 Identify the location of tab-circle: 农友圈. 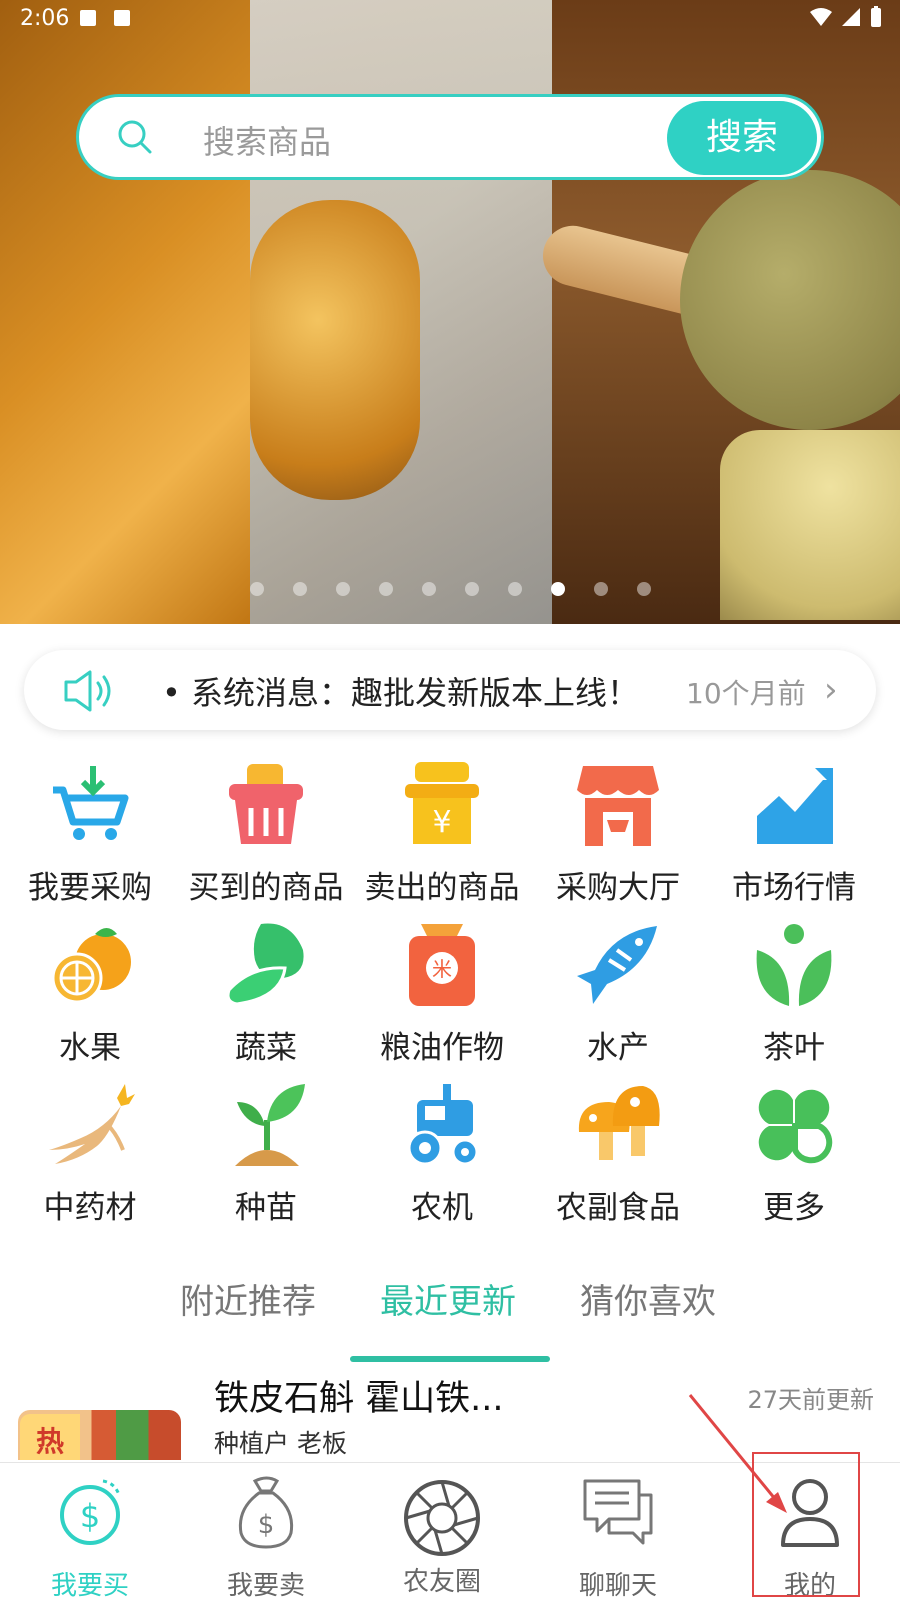
(442, 1538).